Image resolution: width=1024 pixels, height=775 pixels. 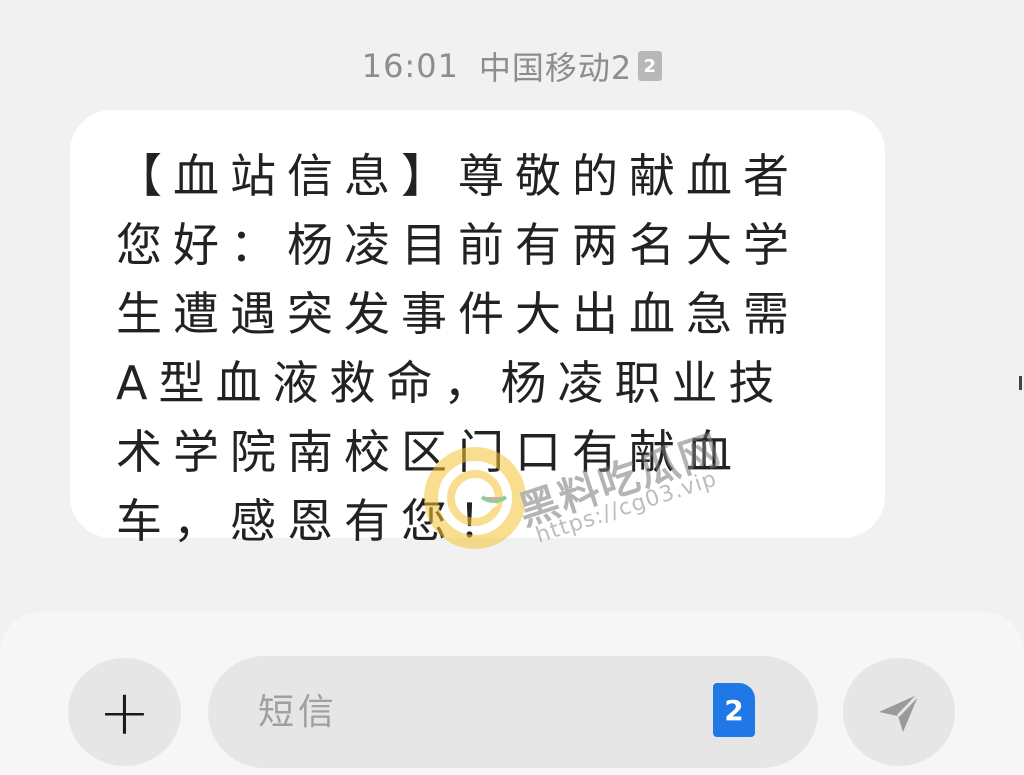 I want to click on message-time: 16:01, so click(x=410, y=66).